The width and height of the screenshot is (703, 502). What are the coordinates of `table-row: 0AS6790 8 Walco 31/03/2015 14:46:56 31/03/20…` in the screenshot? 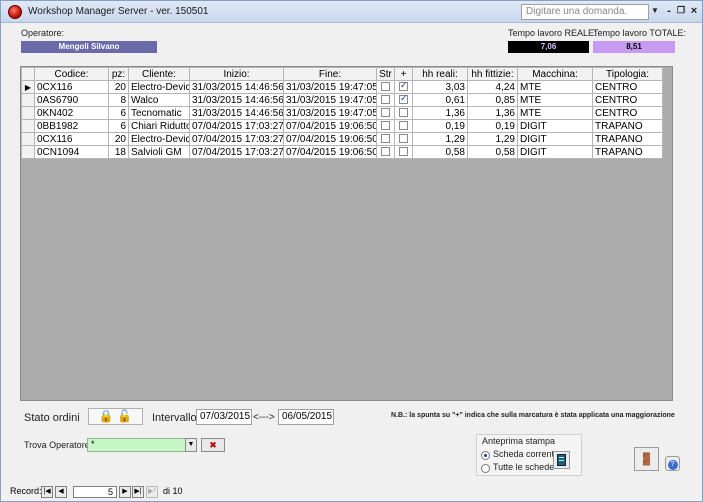 It's located at (342, 100).